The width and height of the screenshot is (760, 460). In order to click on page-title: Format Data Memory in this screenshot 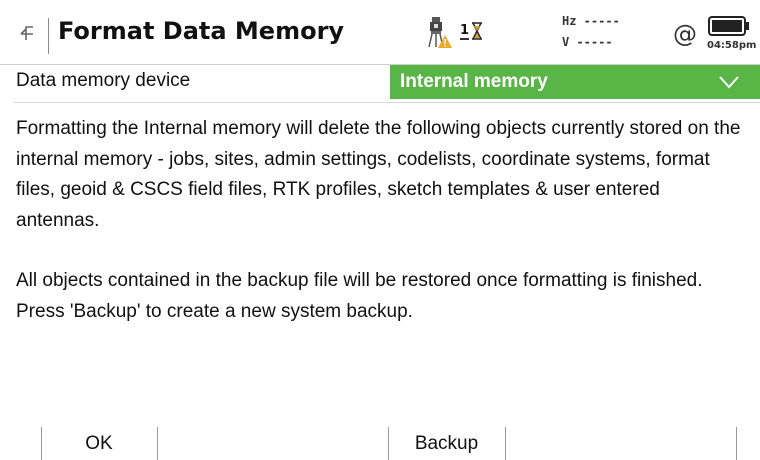, I will do `click(201, 31)`.